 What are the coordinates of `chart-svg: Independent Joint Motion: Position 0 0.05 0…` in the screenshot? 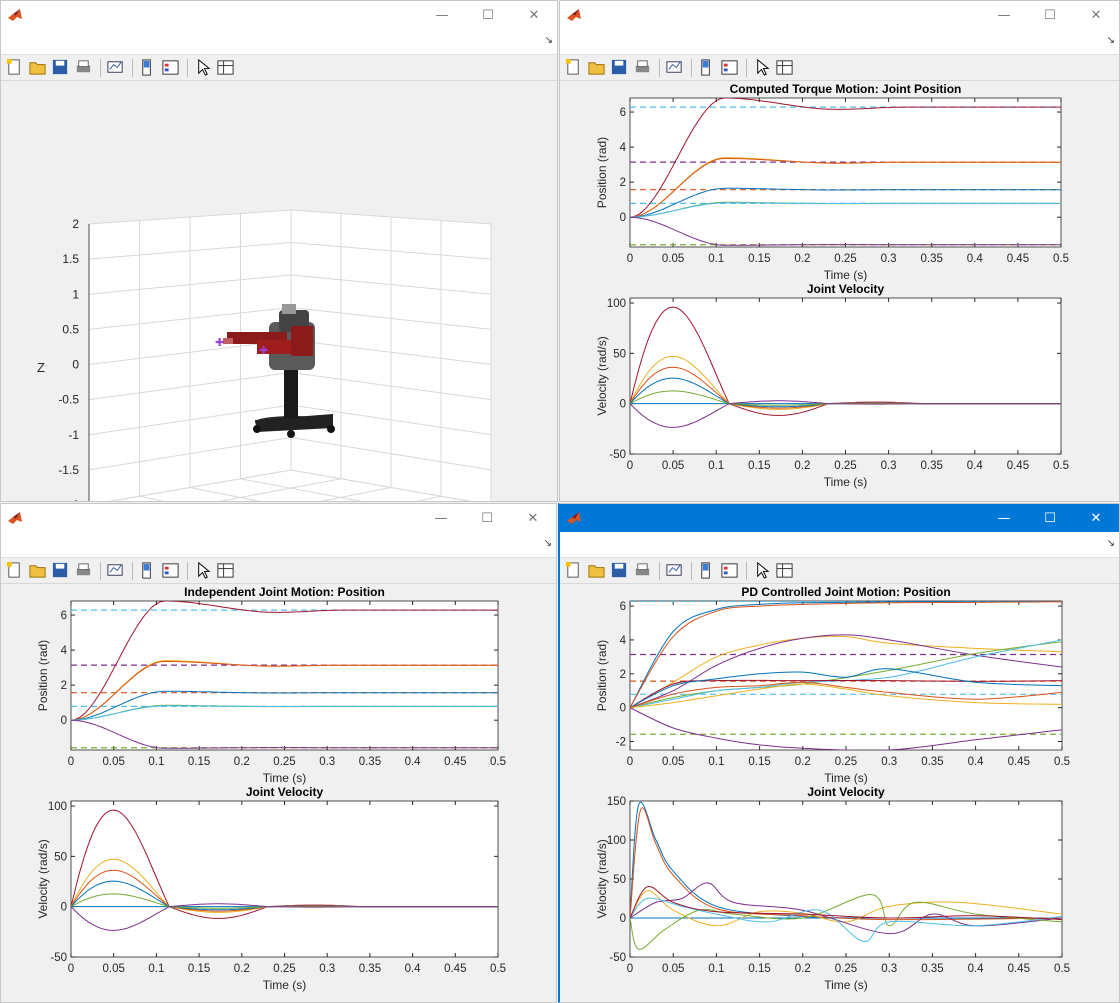 It's located at (253, 687).